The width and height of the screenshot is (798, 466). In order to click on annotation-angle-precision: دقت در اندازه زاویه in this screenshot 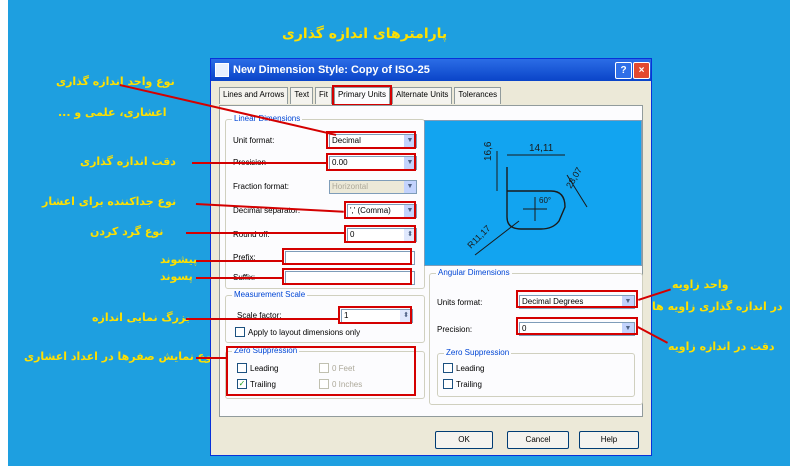, I will do `click(721, 346)`.